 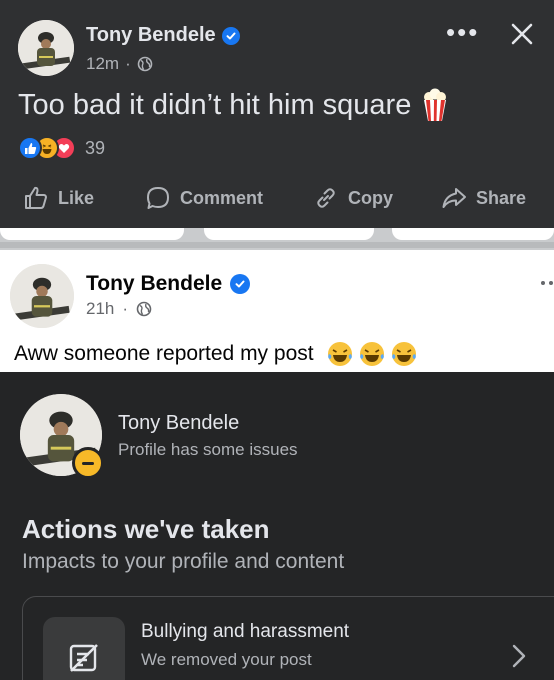 I want to click on like-reaction-icon, so click(x=30, y=148).